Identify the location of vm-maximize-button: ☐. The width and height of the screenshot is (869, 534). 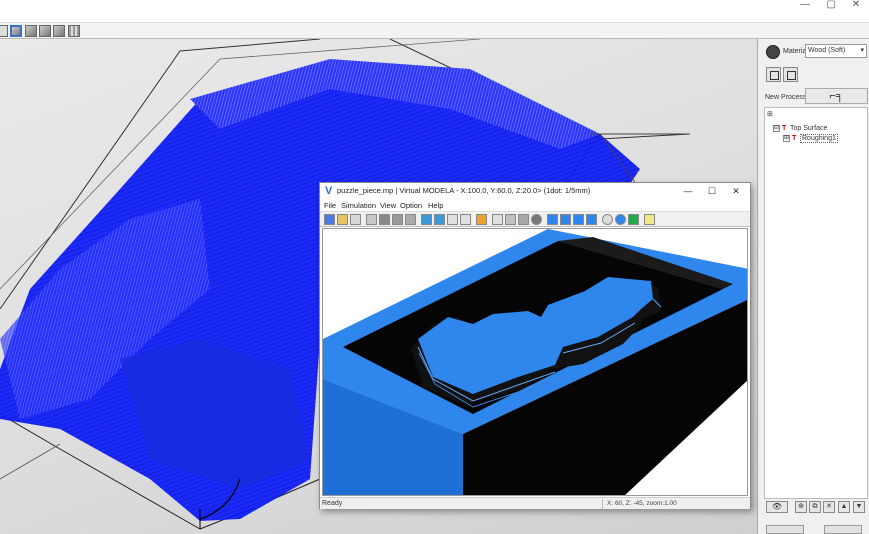
(712, 191).